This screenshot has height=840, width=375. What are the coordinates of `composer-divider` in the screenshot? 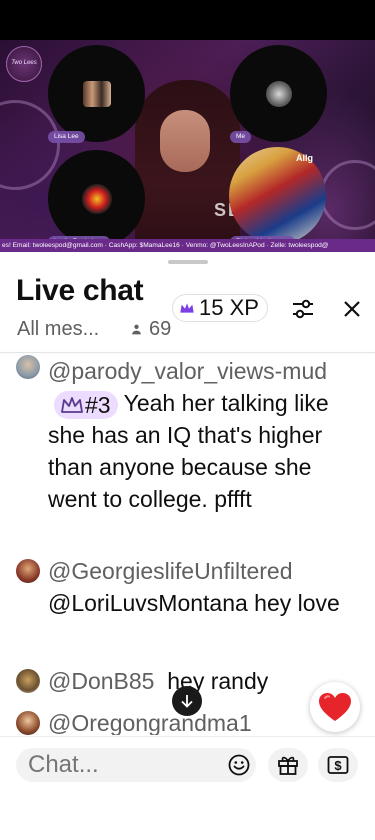 It's located at (187, 736).